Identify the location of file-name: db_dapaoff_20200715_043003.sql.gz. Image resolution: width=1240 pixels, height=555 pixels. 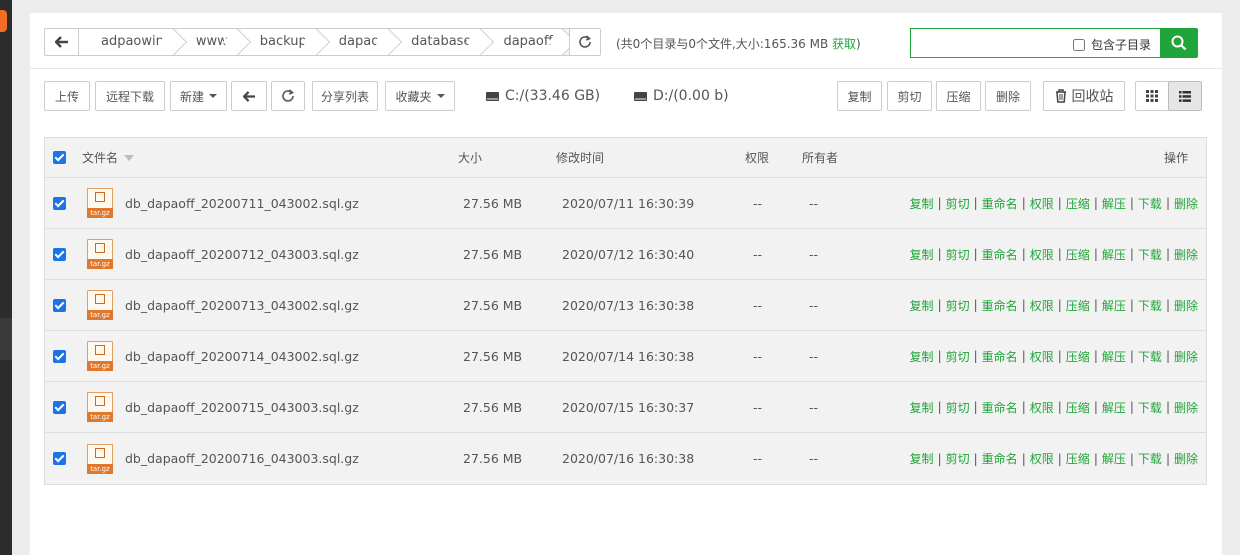
(242, 407).